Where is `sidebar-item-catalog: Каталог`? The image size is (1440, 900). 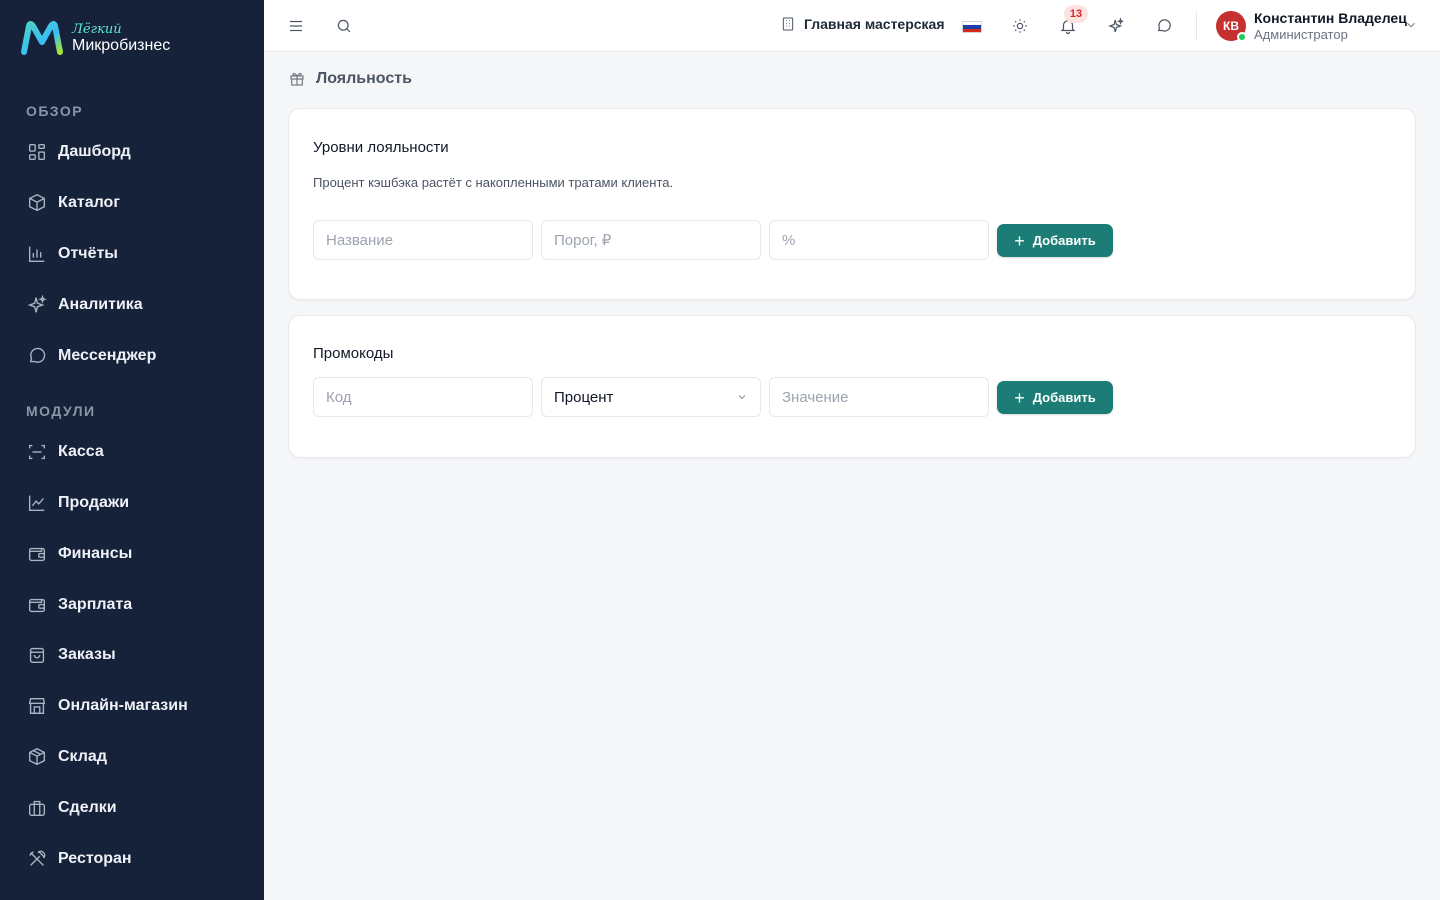 sidebar-item-catalog: Каталог is located at coordinates (136, 203).